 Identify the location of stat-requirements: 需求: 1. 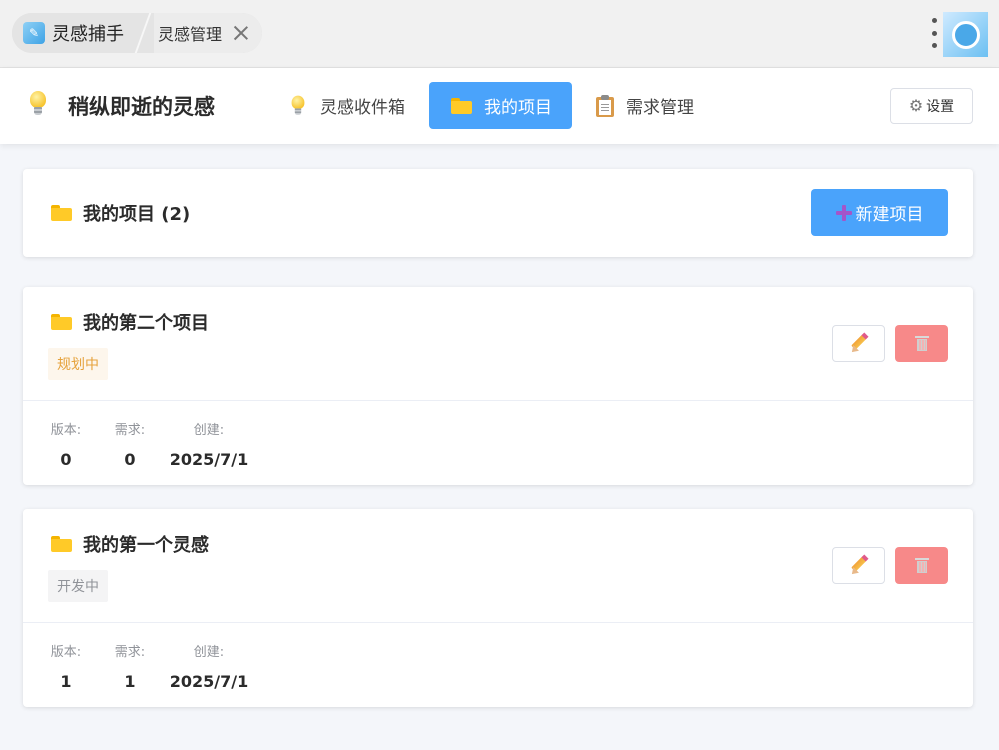
(130, 666).